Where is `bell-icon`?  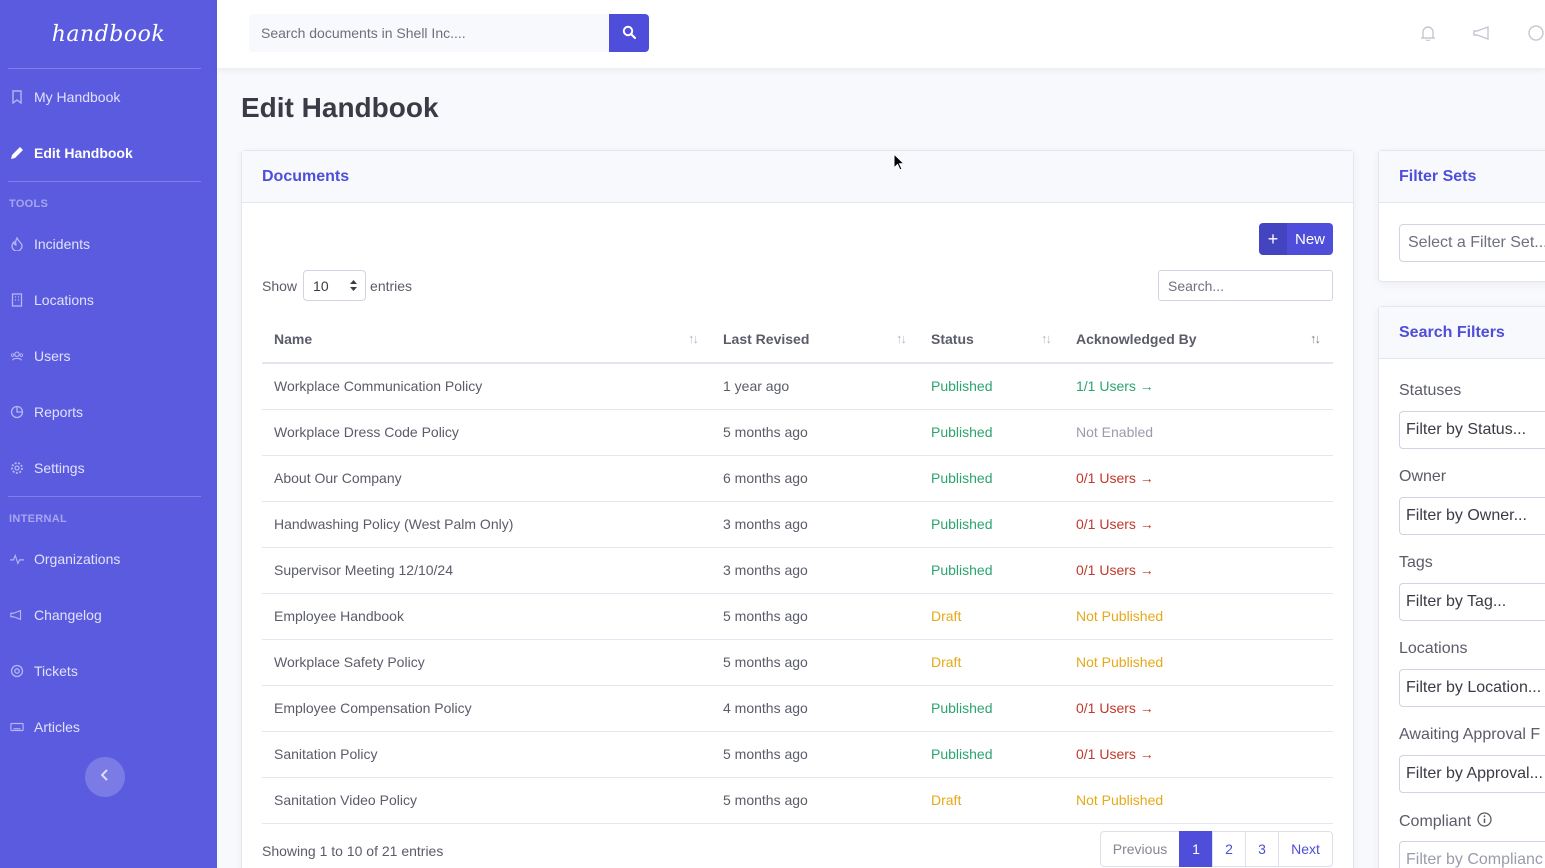
bell-icon is located at coordinates (1428, 33).